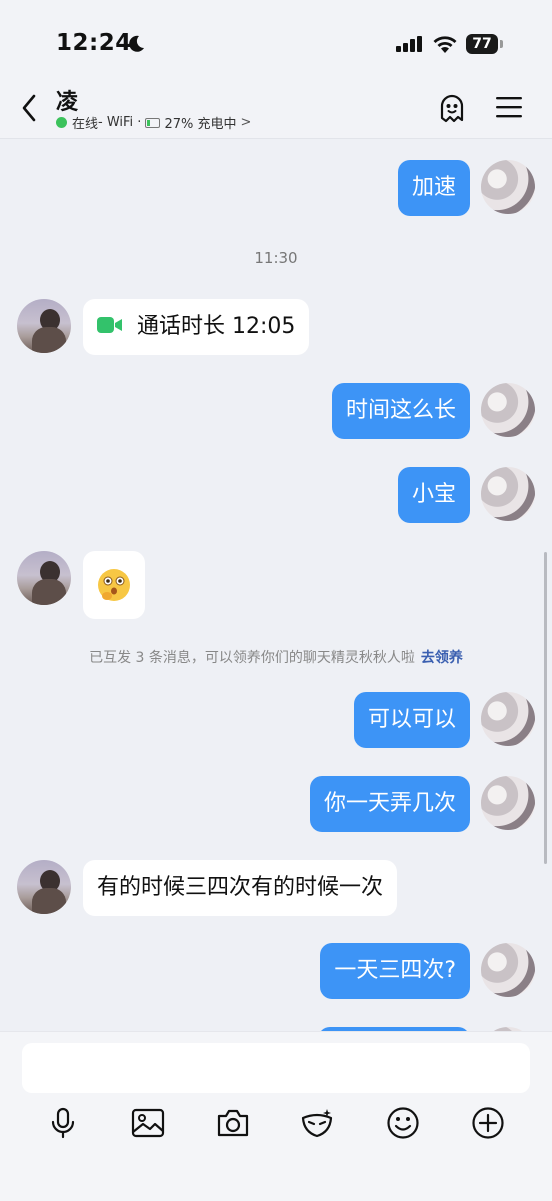  I want to click on online-dot-icon, so click(61, 122).